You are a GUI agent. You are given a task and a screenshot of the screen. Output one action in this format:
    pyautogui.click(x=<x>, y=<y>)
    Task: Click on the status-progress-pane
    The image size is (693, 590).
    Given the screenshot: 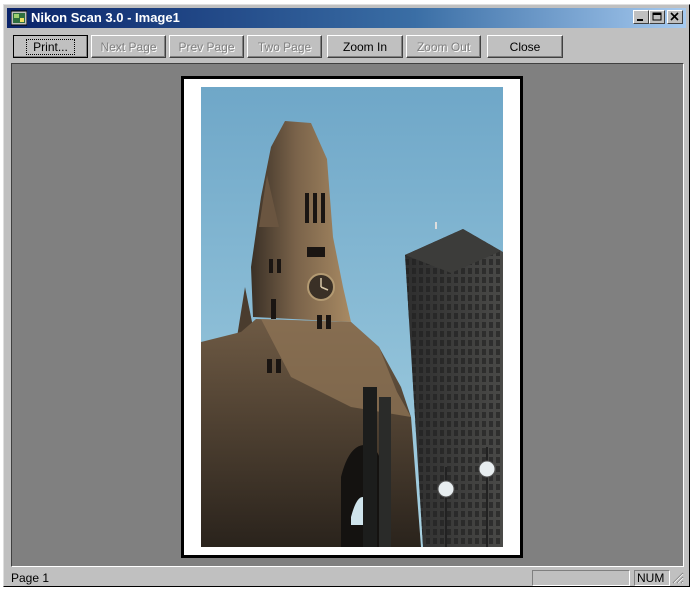 What is the action you would take?
    pyautogui.click(x=581, y=578)
    